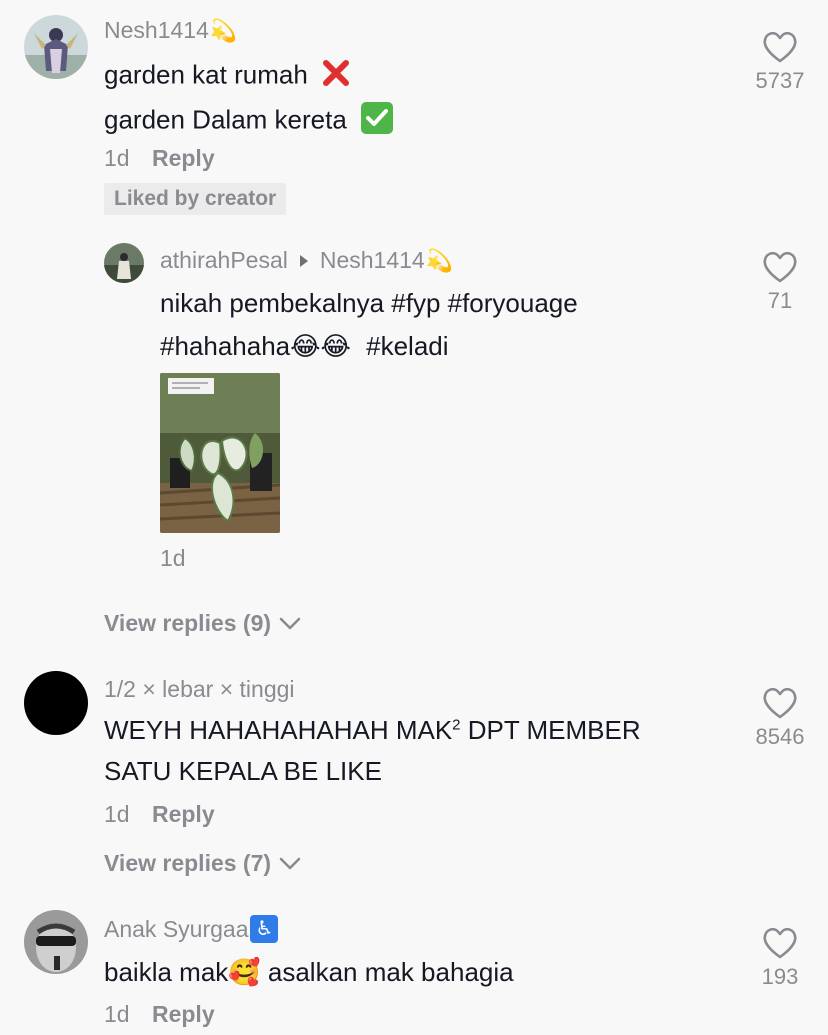 The height and width of the screenshot is (1035, 828). I want to click on comment-text-line-1: garden kat rumah, so click(227, 76).